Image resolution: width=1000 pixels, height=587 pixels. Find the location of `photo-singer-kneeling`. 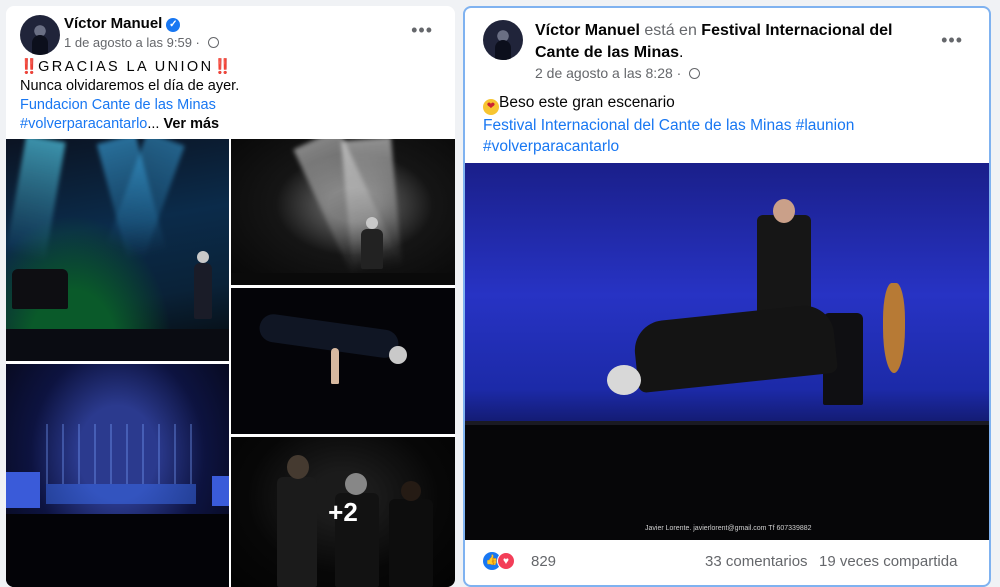

photo-singer-kneeling is located at coordinates (343, 361).